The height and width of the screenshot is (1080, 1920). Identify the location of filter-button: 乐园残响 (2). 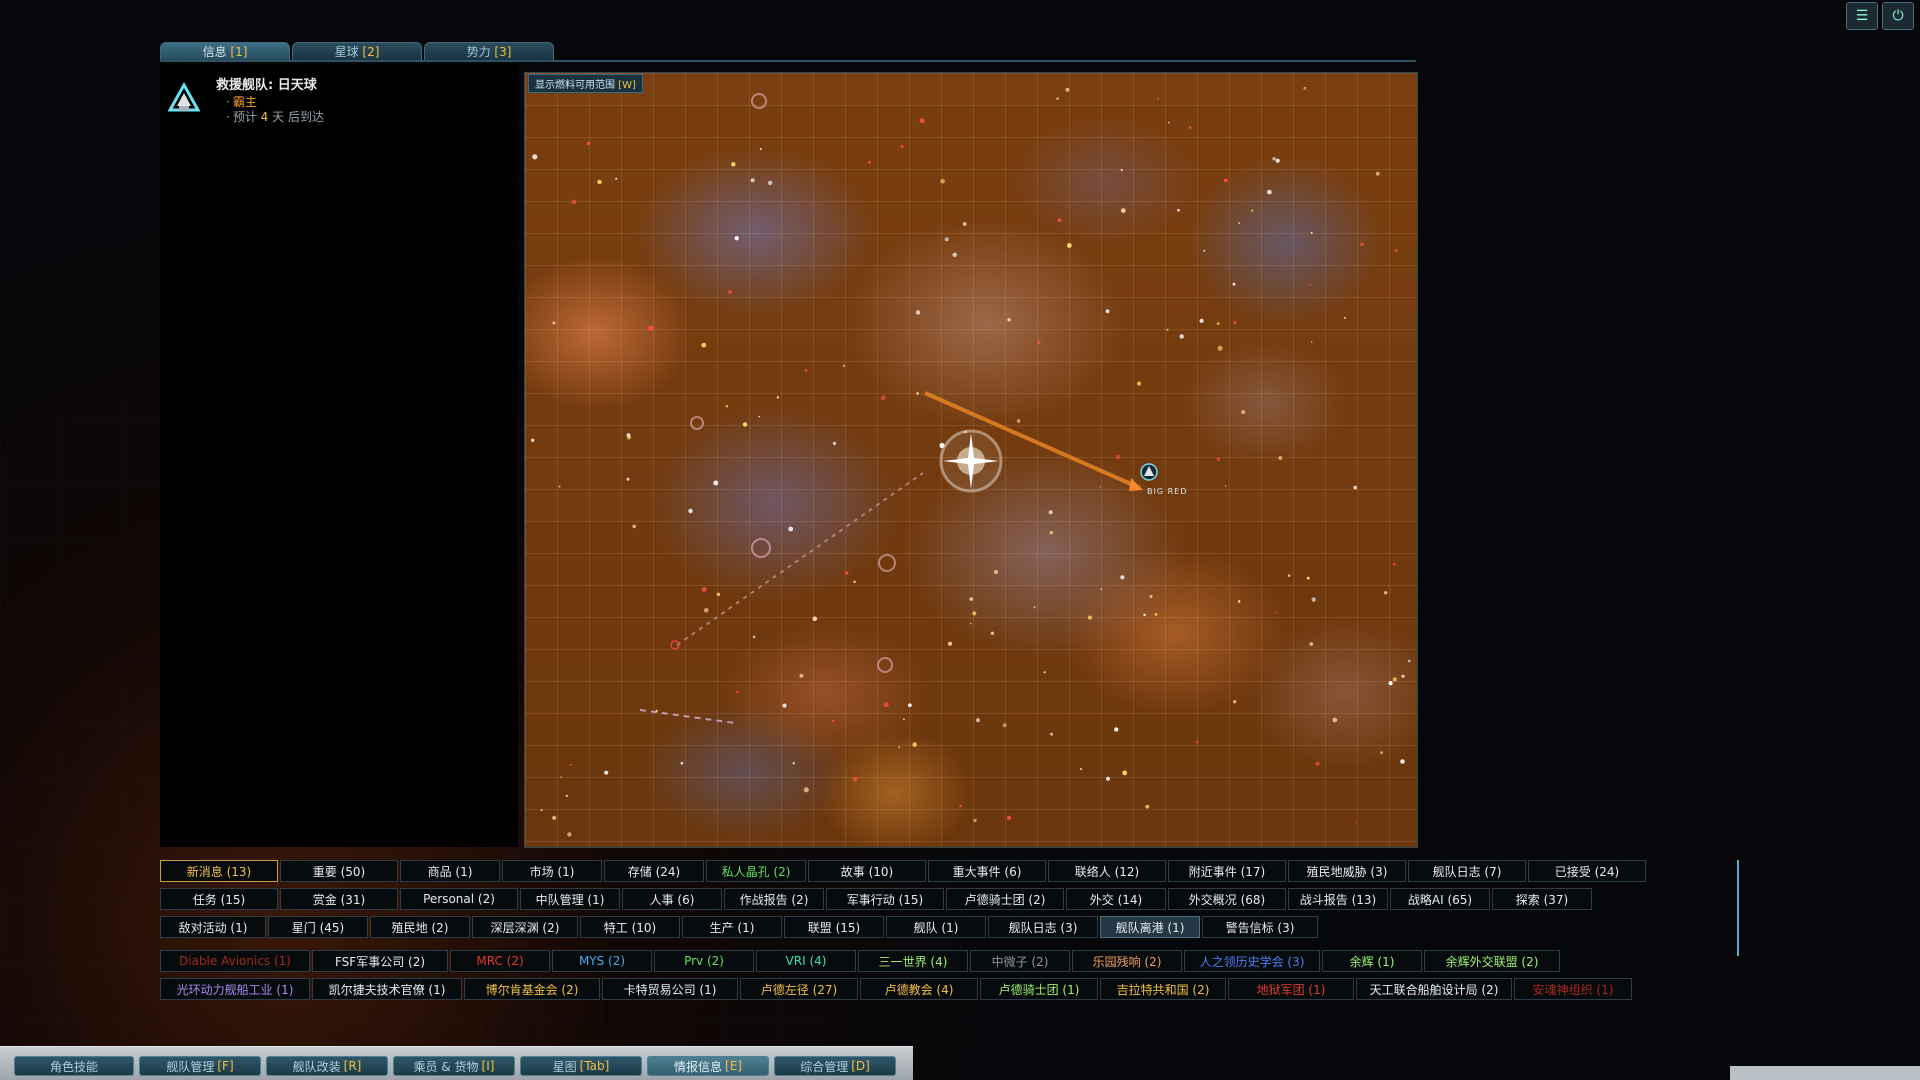
(1127, 961).